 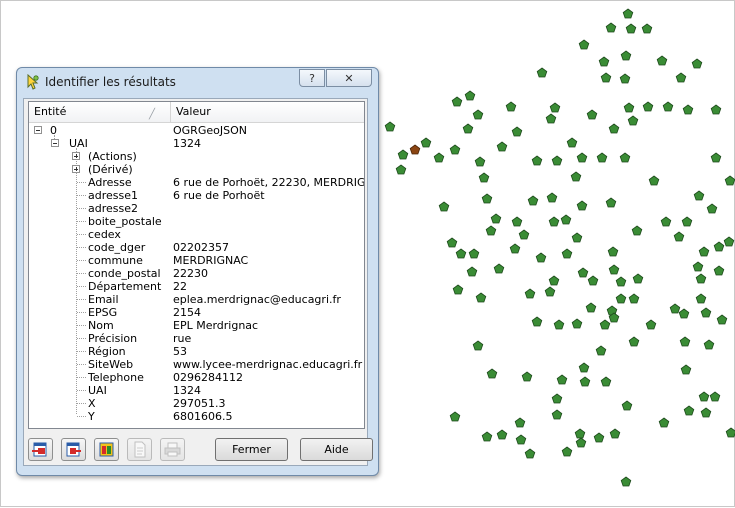 I want to click on tree-row-actions: (Actions), so click(x=196, y=156).